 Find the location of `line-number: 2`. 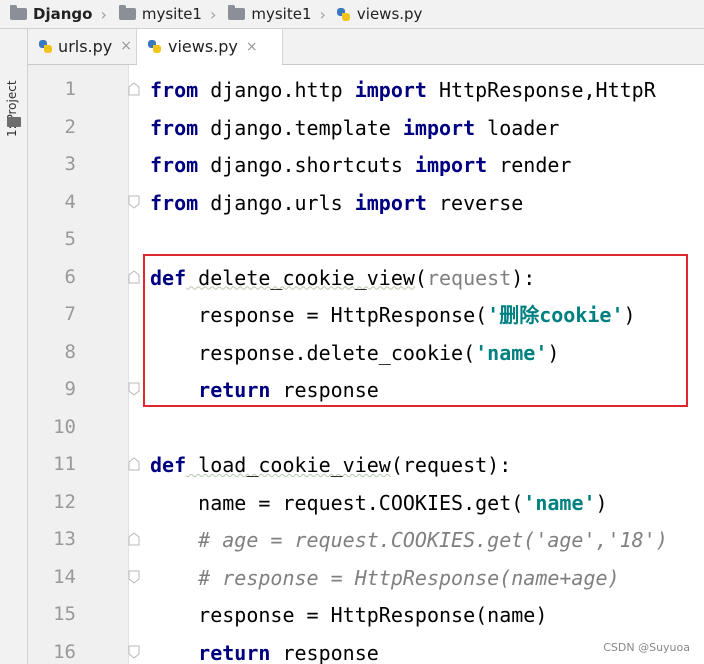

line-number: 2 is located at coordinates (70, 126).